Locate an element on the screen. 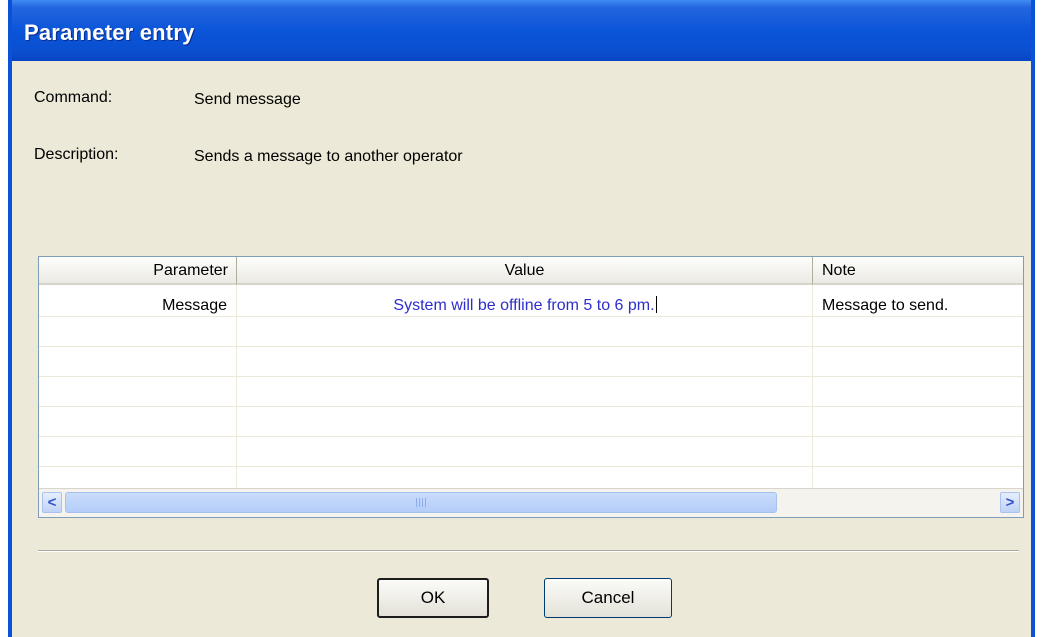 This screenshot has width=1043, height=637. ok-button: OK is located at coordinates (433, 598).